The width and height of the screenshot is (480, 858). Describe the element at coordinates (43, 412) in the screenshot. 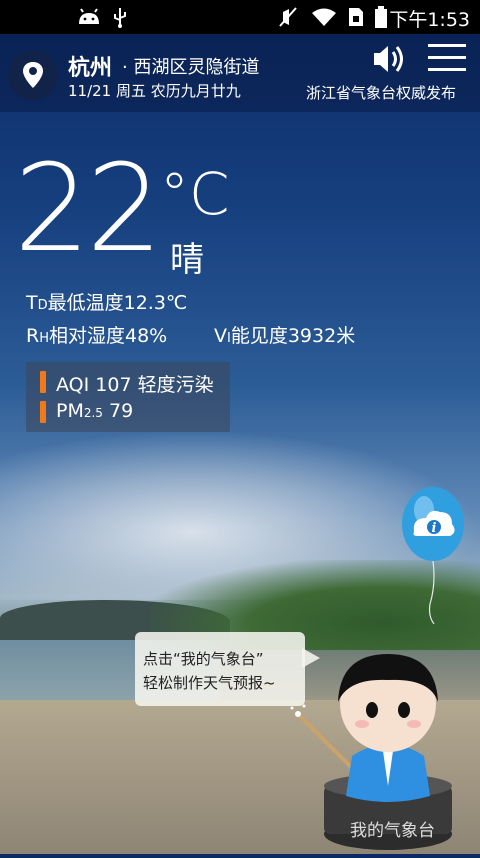

I see `pm25-indicator` at that location.